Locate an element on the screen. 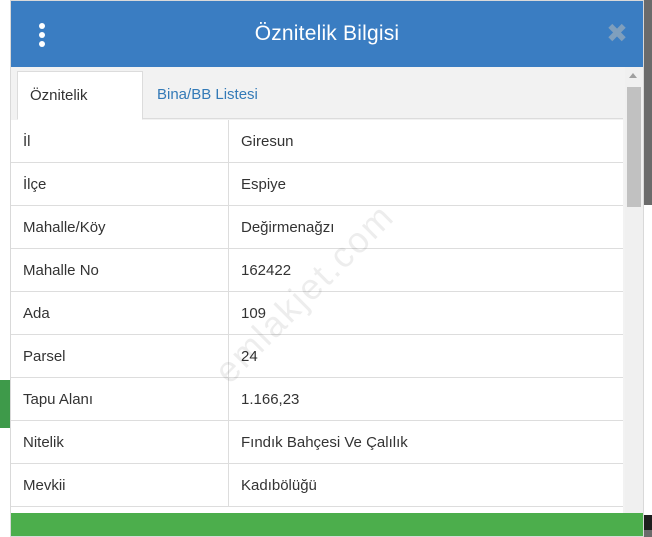 This screenshot has width=652, height=537. row-key: Mahalle/Köy is located at coordinates (120, 227).